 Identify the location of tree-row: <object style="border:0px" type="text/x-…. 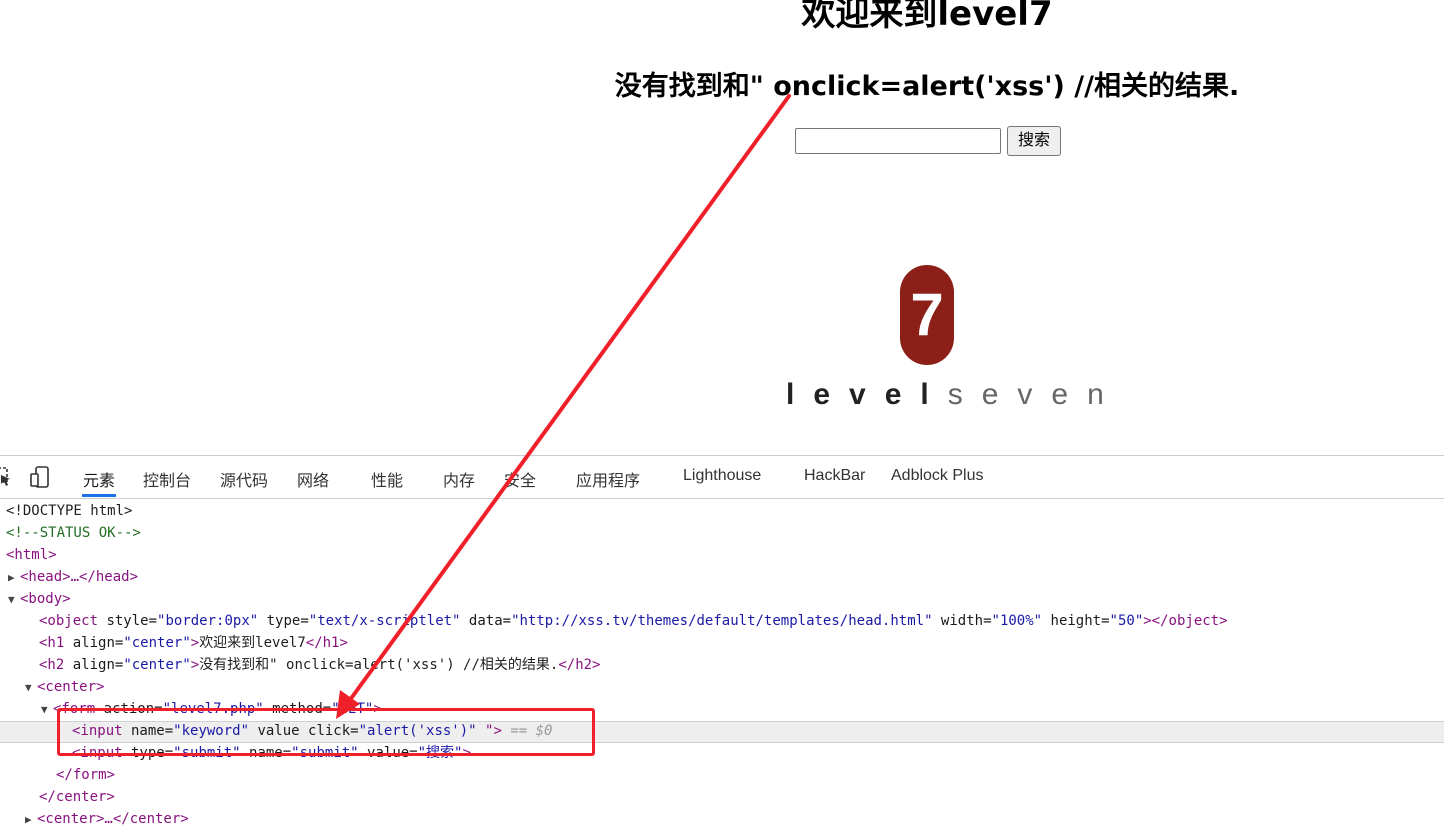
(633, 621).